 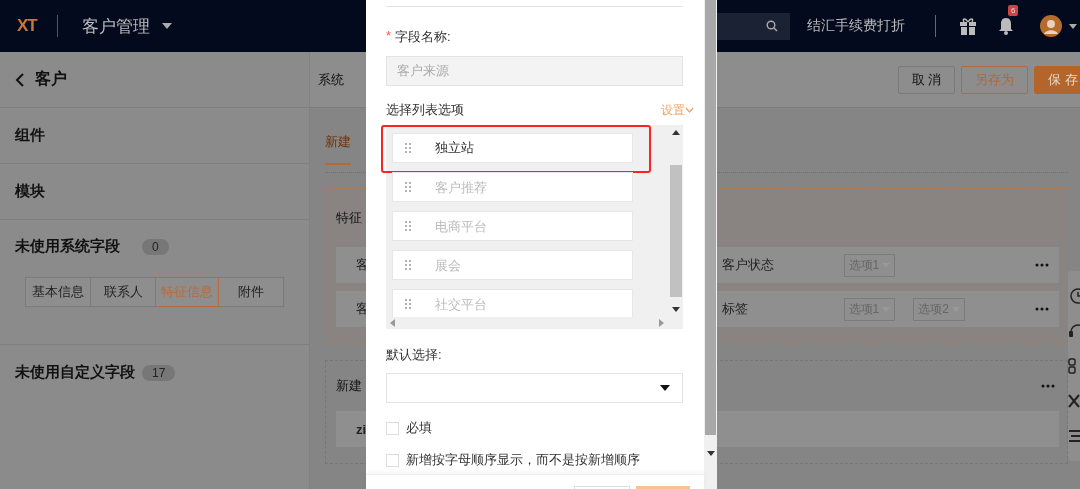 I want to click on section-title: 未使用系统字段, so click(x=68, y=246).